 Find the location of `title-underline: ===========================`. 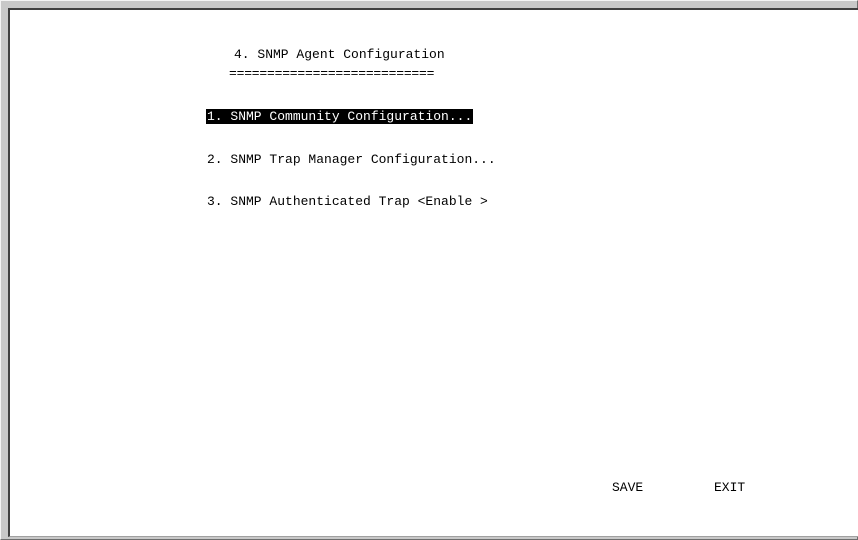

title-underline: =========================== is located at coordinates (332, 73).